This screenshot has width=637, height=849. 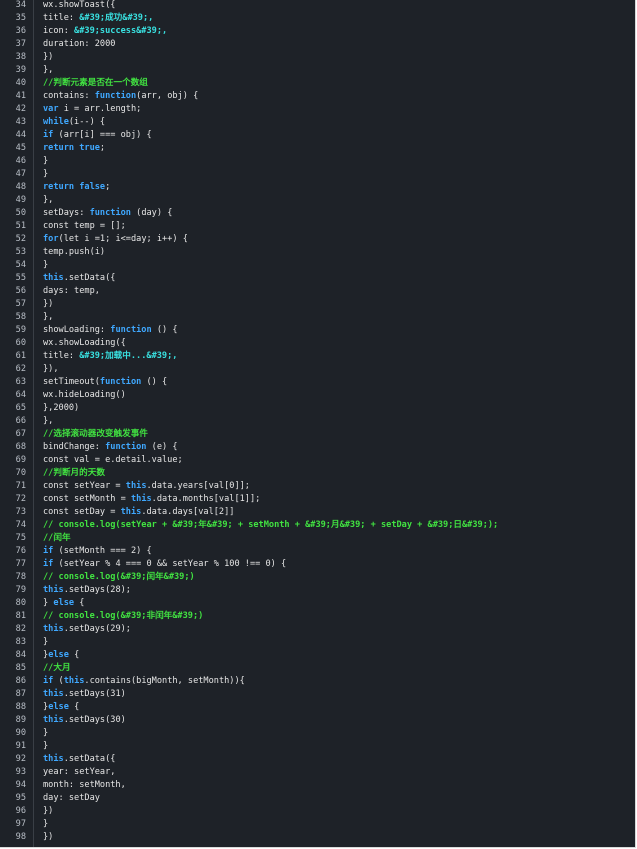 What do you see at coordinates (317, 655) in the screenshot?
I see `code-line: 84}else {` at bounding box center [317, 655].